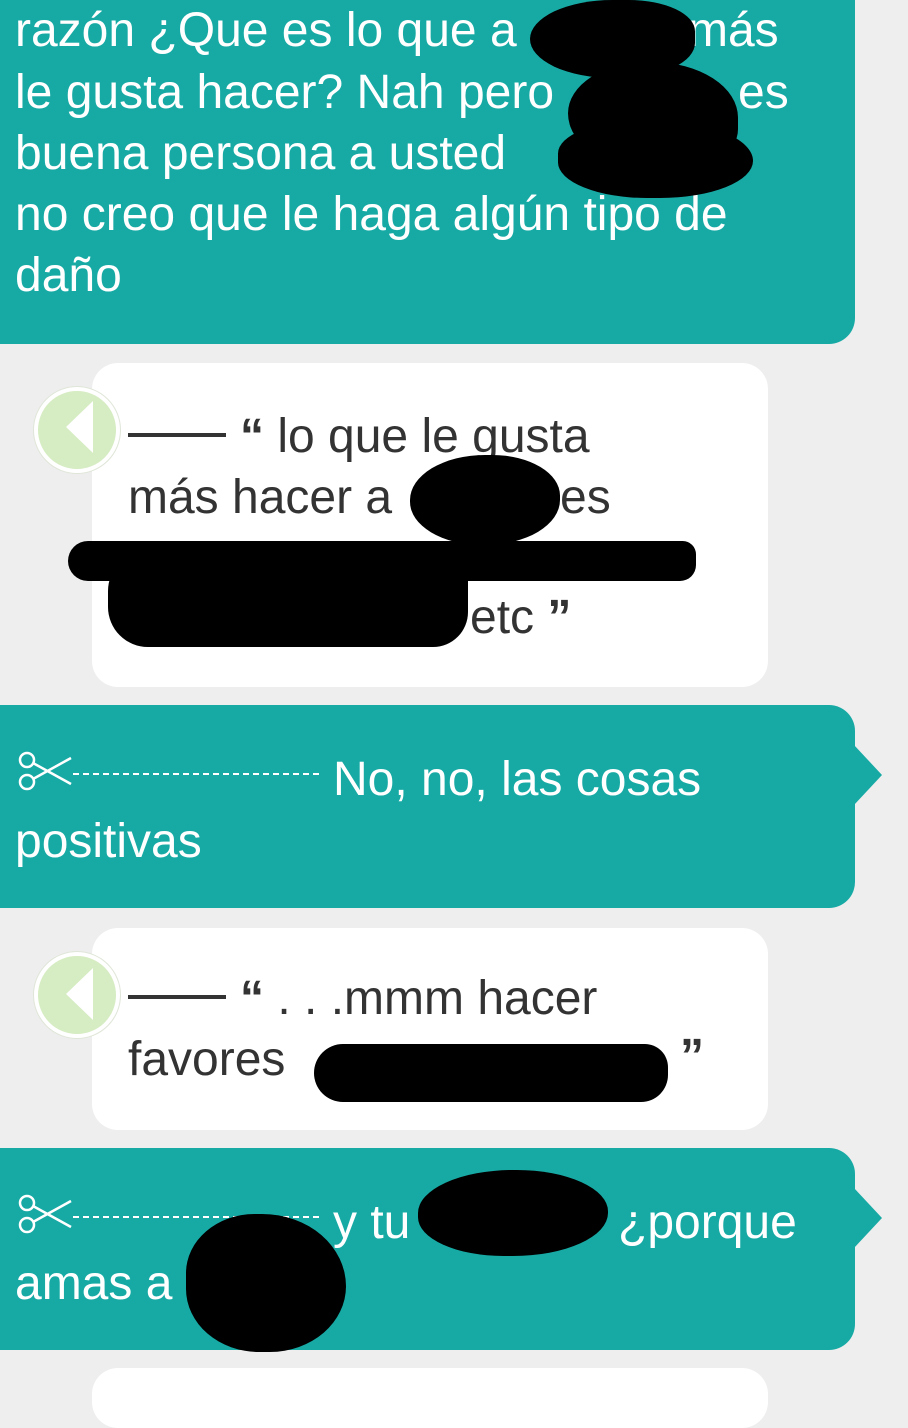 This screenshot has height=1428, width=908. Describe the element at coordinates (502, 617) in the screenshot. I see `message-text-segment: etc` at that location.